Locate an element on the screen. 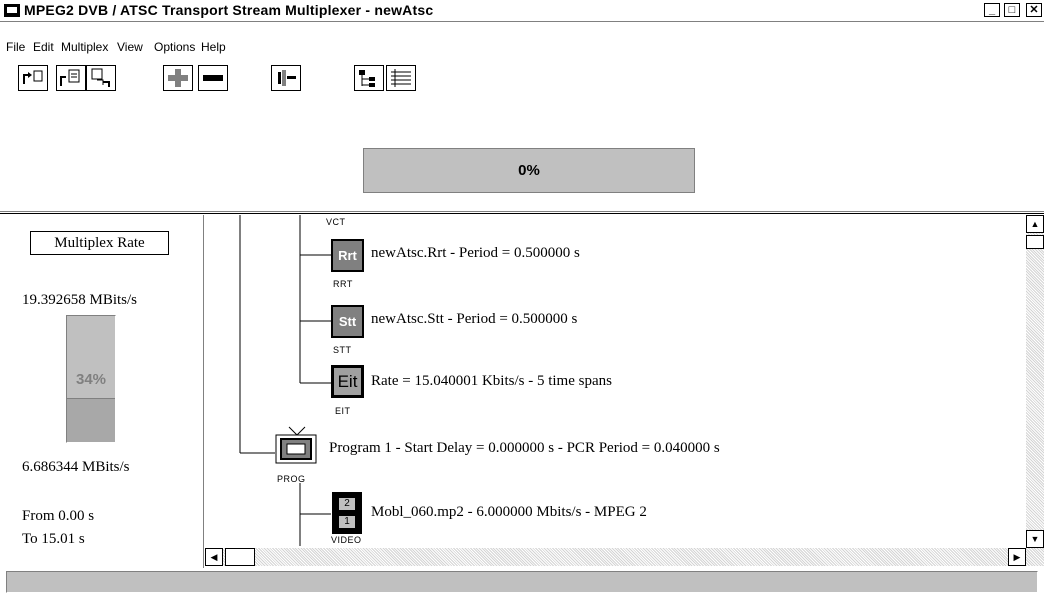 This screenshot has height=596, width=1044. rate-gauge-label: 34% is located at coordinates (91, 379).